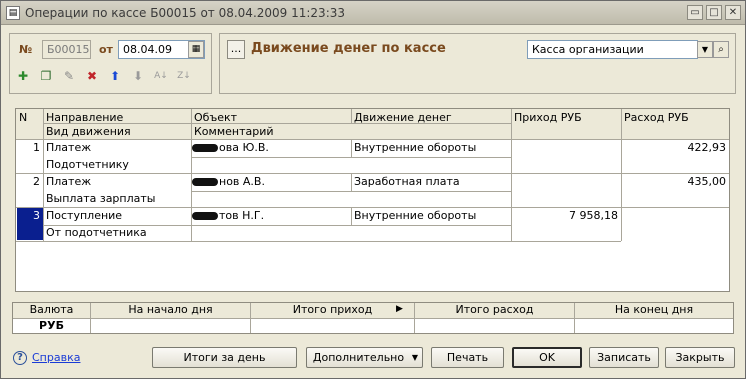  What do you see at coordinates (117, 232) in the screenshot?
I see `row-3-movement-type: От подотчетника` at bounding box center [117, 232].